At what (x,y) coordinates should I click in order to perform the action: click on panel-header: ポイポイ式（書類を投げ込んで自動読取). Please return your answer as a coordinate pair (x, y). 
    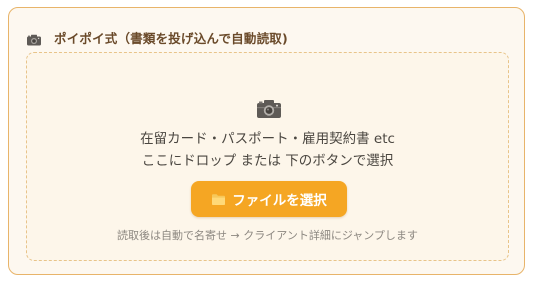
    Looking at the image, I should click on (157, 37).